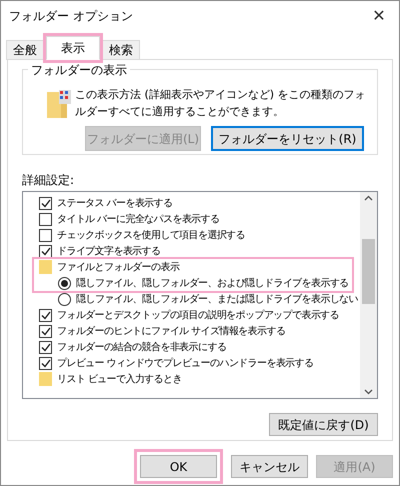 The height and width of the screenshot is (486, 400). Describe the element at coordinates (379, 16) in the screenshot. I see `close-button: ✕` at that location.